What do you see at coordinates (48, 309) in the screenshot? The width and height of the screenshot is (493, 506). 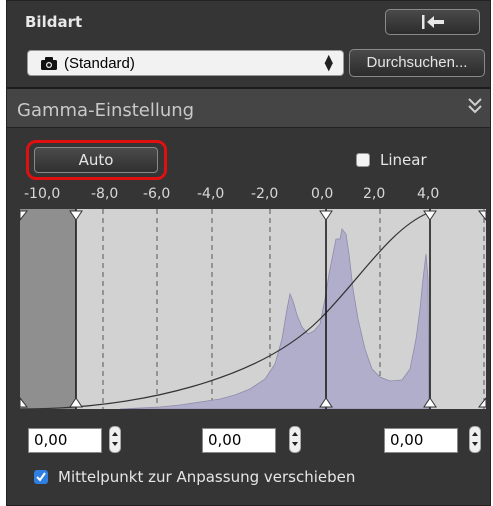 I see `clipped-shadow-region` at bounding box center [48, 309].